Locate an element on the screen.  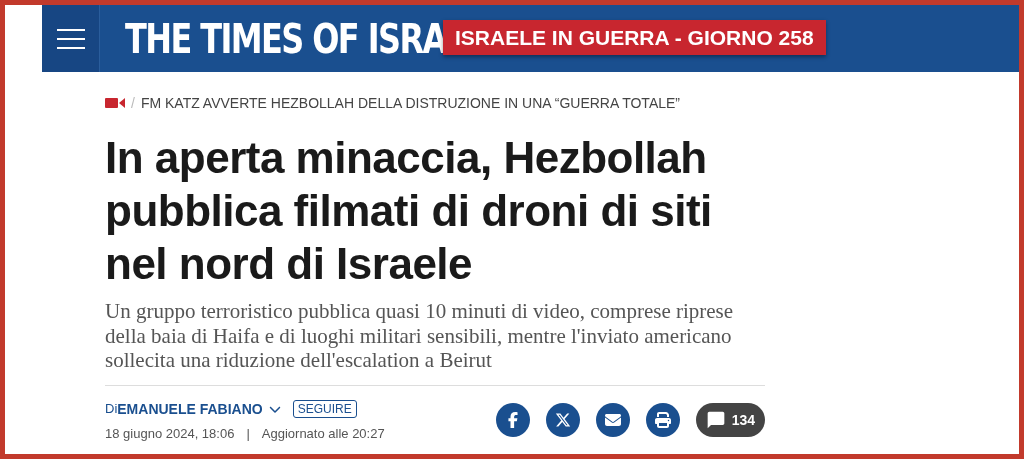
print-icon is located at coordinates (662, 420).